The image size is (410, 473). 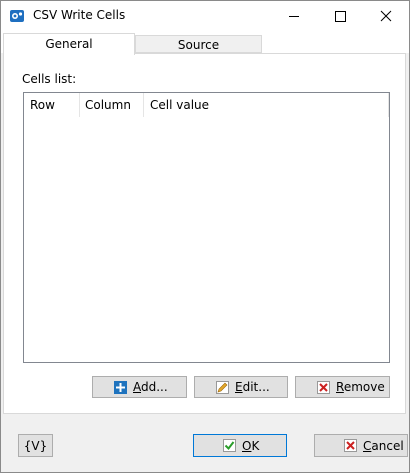 What do you see at coordinates (42, 105) in the screenshot?
I see `column-header-row: Row` at bounding box center [42, 105].